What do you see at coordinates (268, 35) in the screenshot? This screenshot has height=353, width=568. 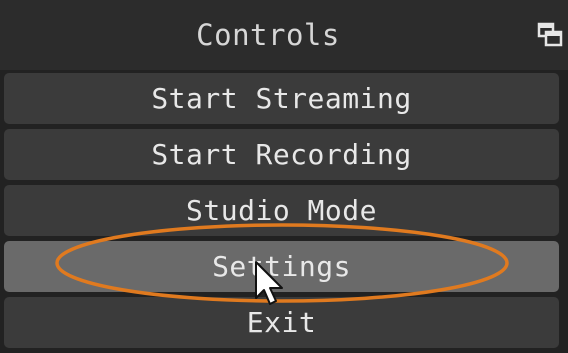 I see `dock-title: Controls` at bounding box center [268, 35].